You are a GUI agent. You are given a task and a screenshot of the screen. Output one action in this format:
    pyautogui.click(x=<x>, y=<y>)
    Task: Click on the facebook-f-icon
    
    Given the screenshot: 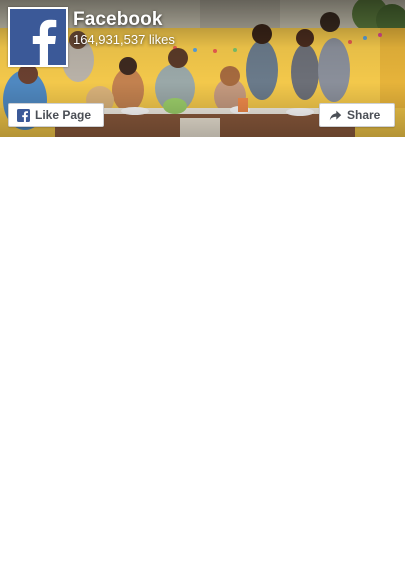 What is the action you would take?
    pyautogui.click(x=23, y=115)
    